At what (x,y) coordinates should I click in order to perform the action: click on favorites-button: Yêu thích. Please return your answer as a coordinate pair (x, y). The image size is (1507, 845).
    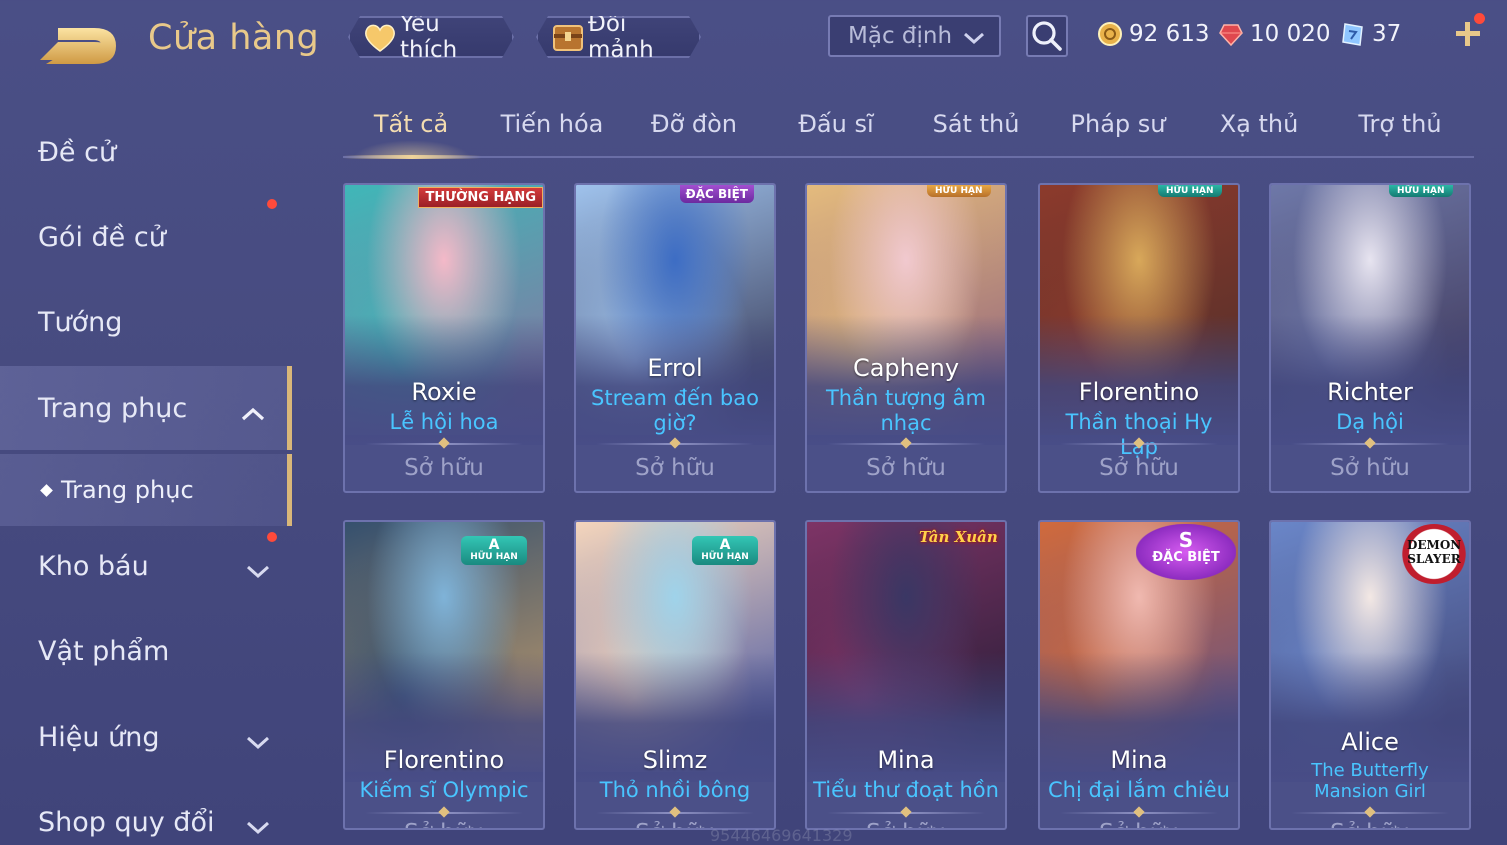
    Looking at the image, I should click on (431, 37).